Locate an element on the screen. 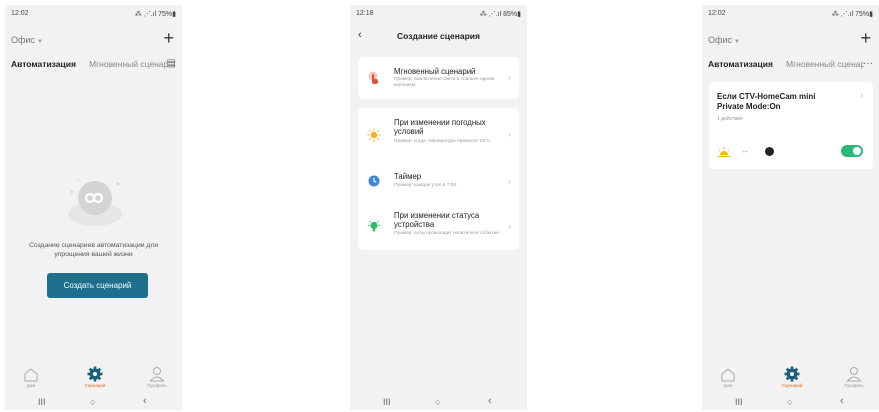 The height and width of the screenshot is (412, 879). option-title: При изменении погодных условий is located at coordinates (440, 127).